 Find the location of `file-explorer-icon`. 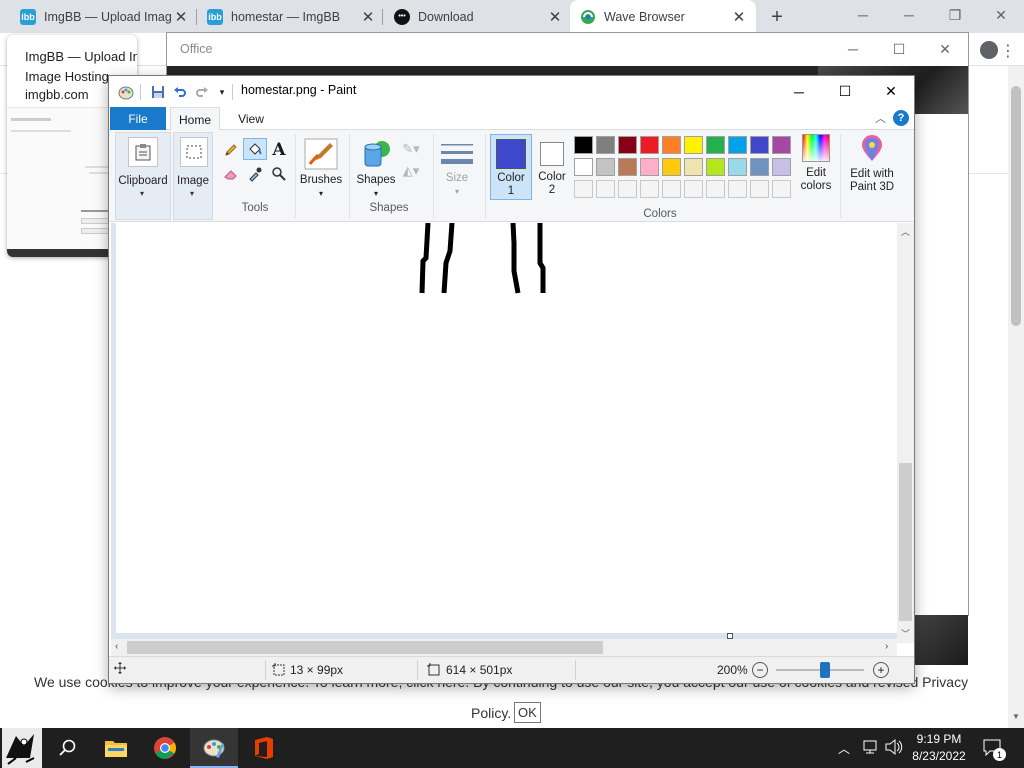

file-explorer-icon is located at coordinates (116, 748).